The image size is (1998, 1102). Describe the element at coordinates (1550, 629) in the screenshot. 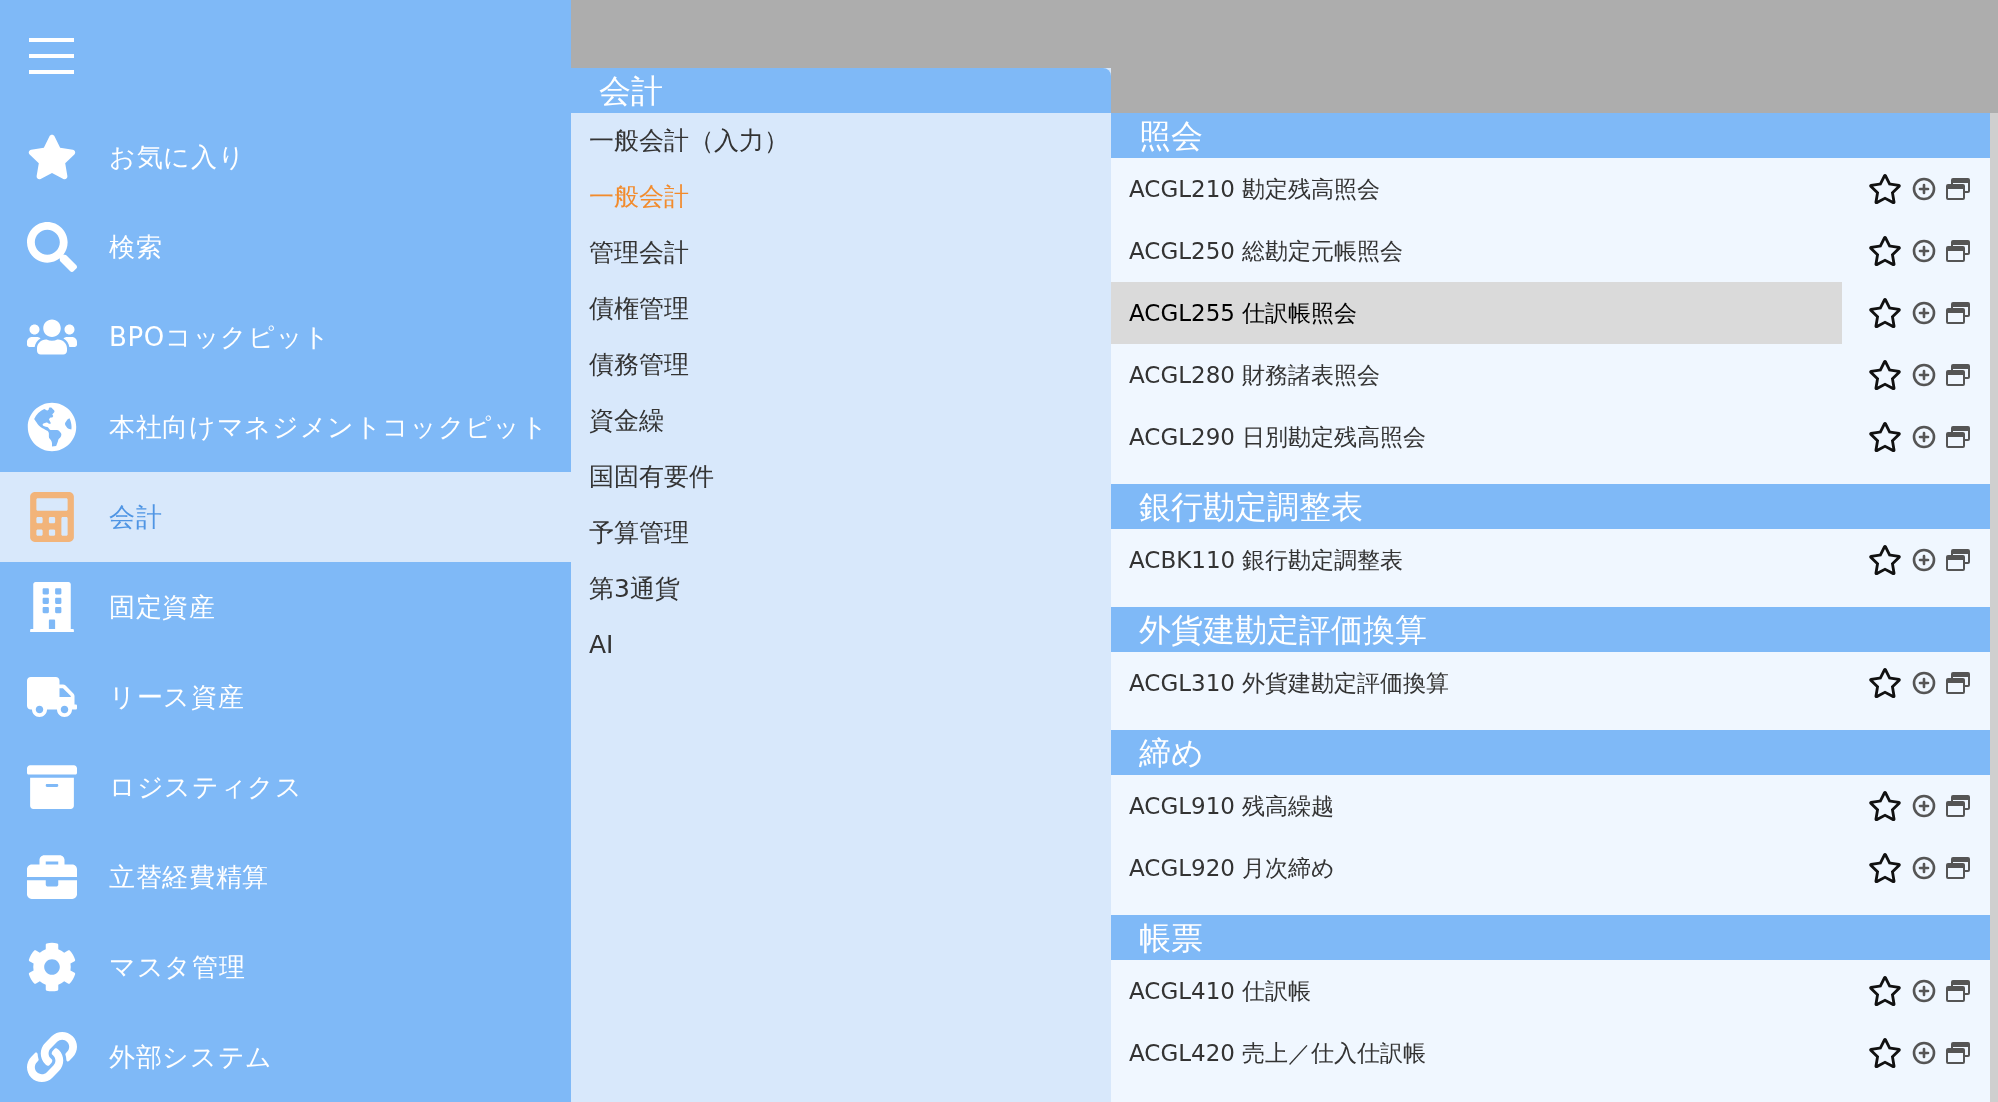

I see `section-header: 外貨建勘定評価換算` at that location.